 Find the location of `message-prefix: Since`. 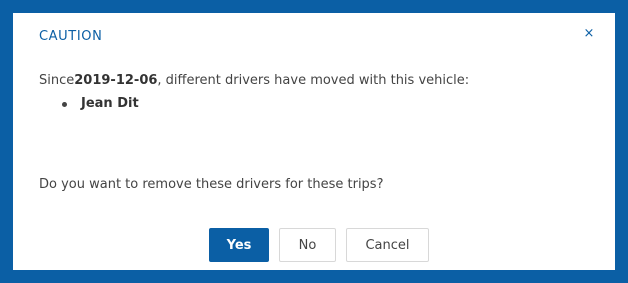

message-prefix: Since is located at coordinates (57, 80).